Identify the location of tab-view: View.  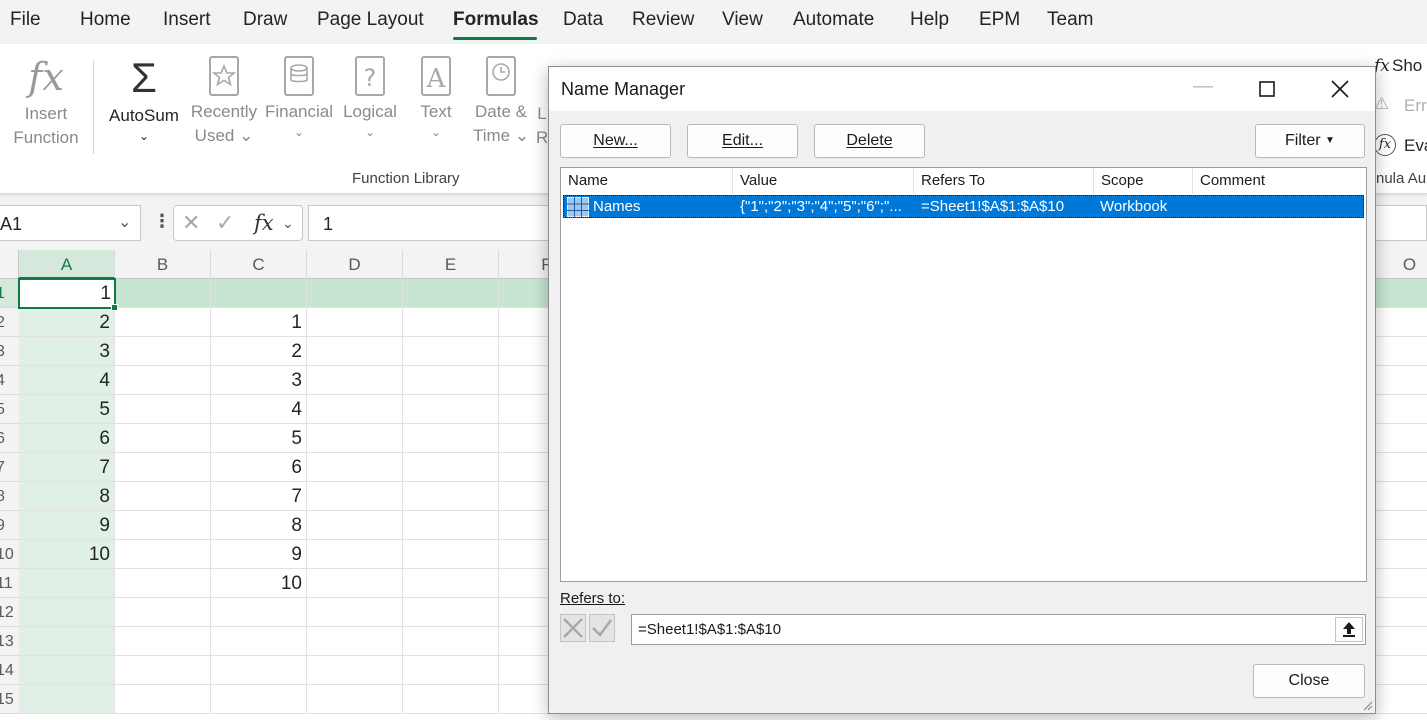
(742, 20).